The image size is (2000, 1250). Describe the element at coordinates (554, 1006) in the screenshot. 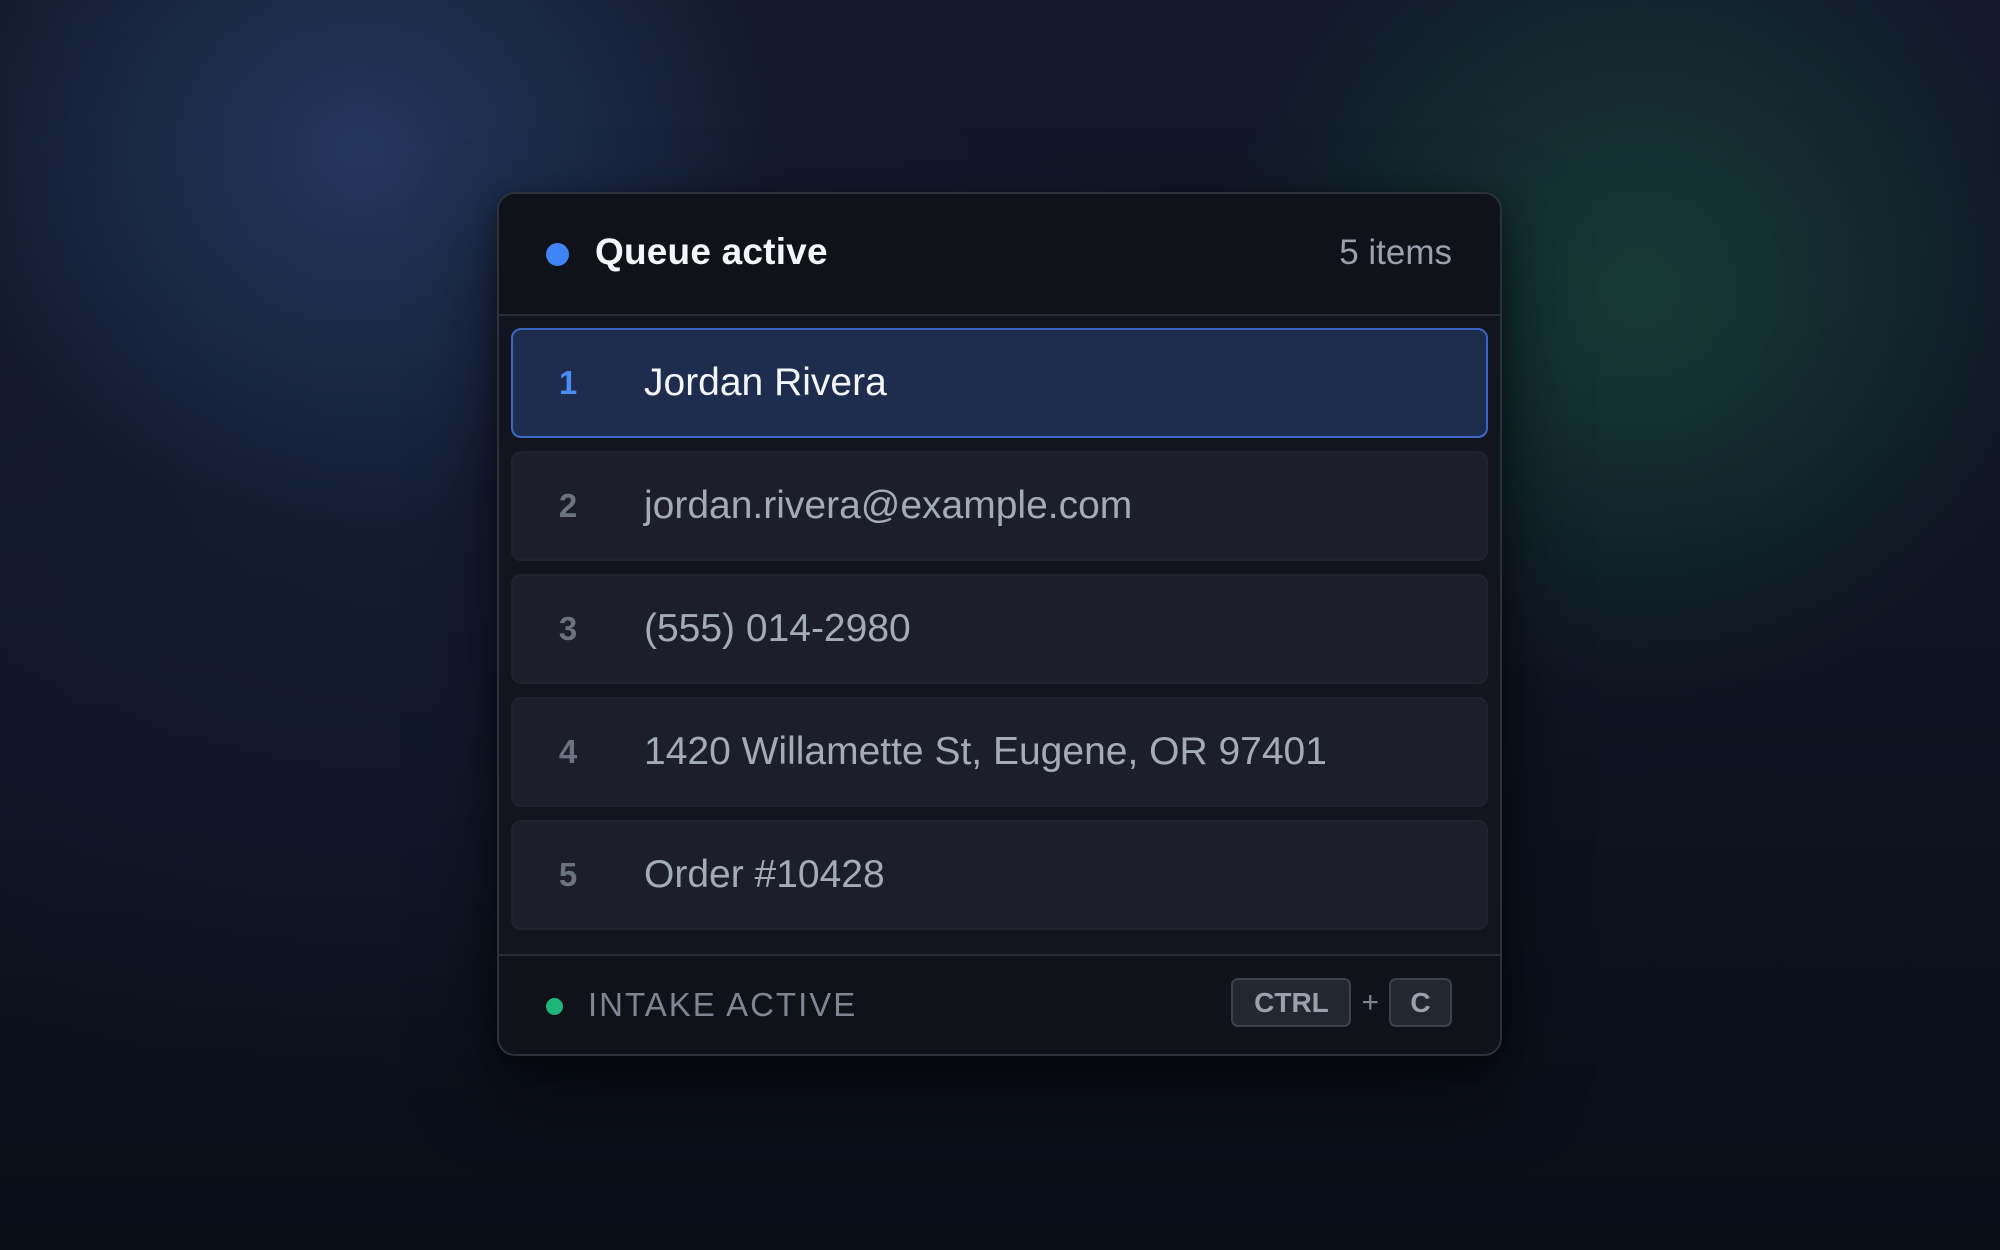

I see `intake-status-dot-icon` at that location.